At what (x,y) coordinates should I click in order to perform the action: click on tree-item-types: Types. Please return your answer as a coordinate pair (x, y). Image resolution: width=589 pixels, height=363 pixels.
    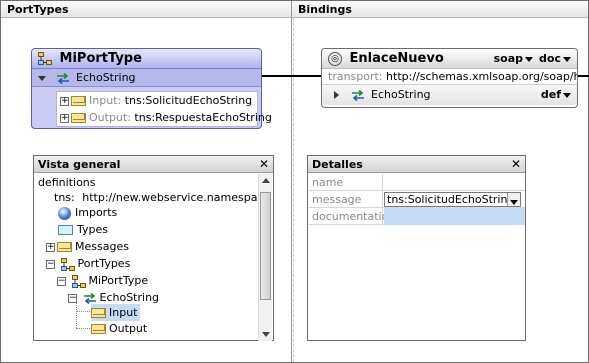
    Looking at the image, I should click on (83, 229).